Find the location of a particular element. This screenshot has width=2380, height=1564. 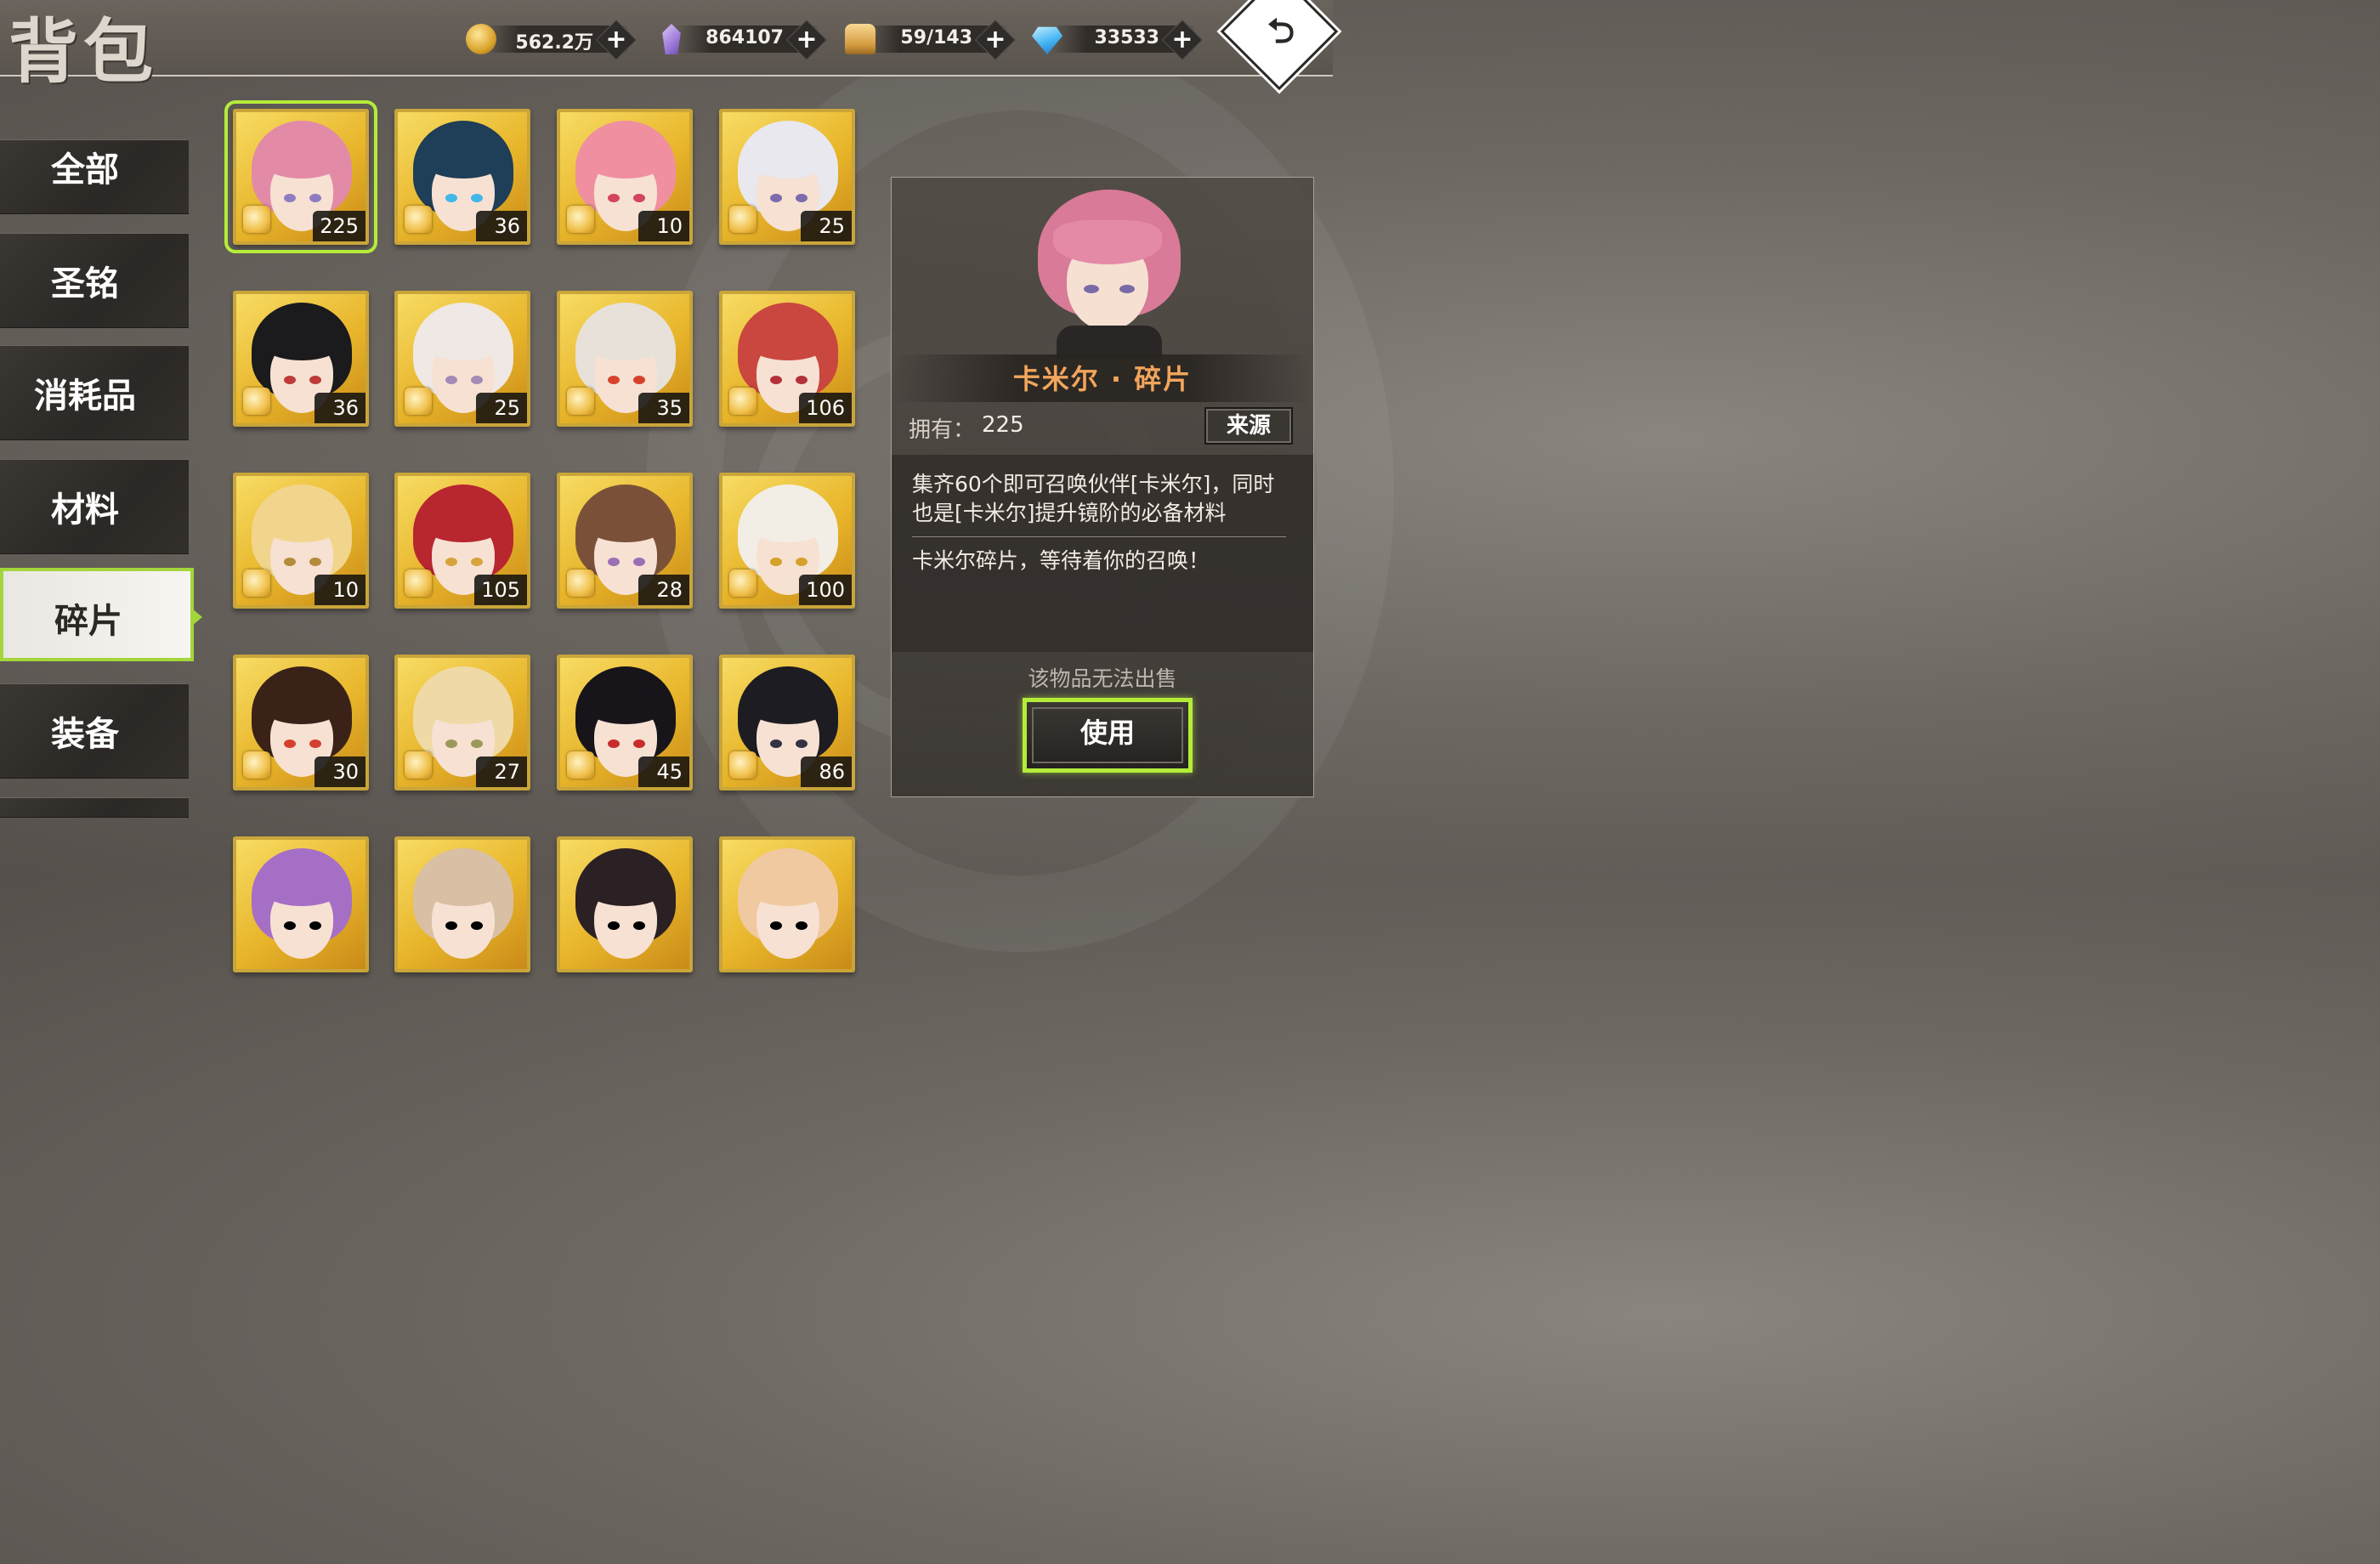

fragment-count: 10 is located at coordinates (340, 590).